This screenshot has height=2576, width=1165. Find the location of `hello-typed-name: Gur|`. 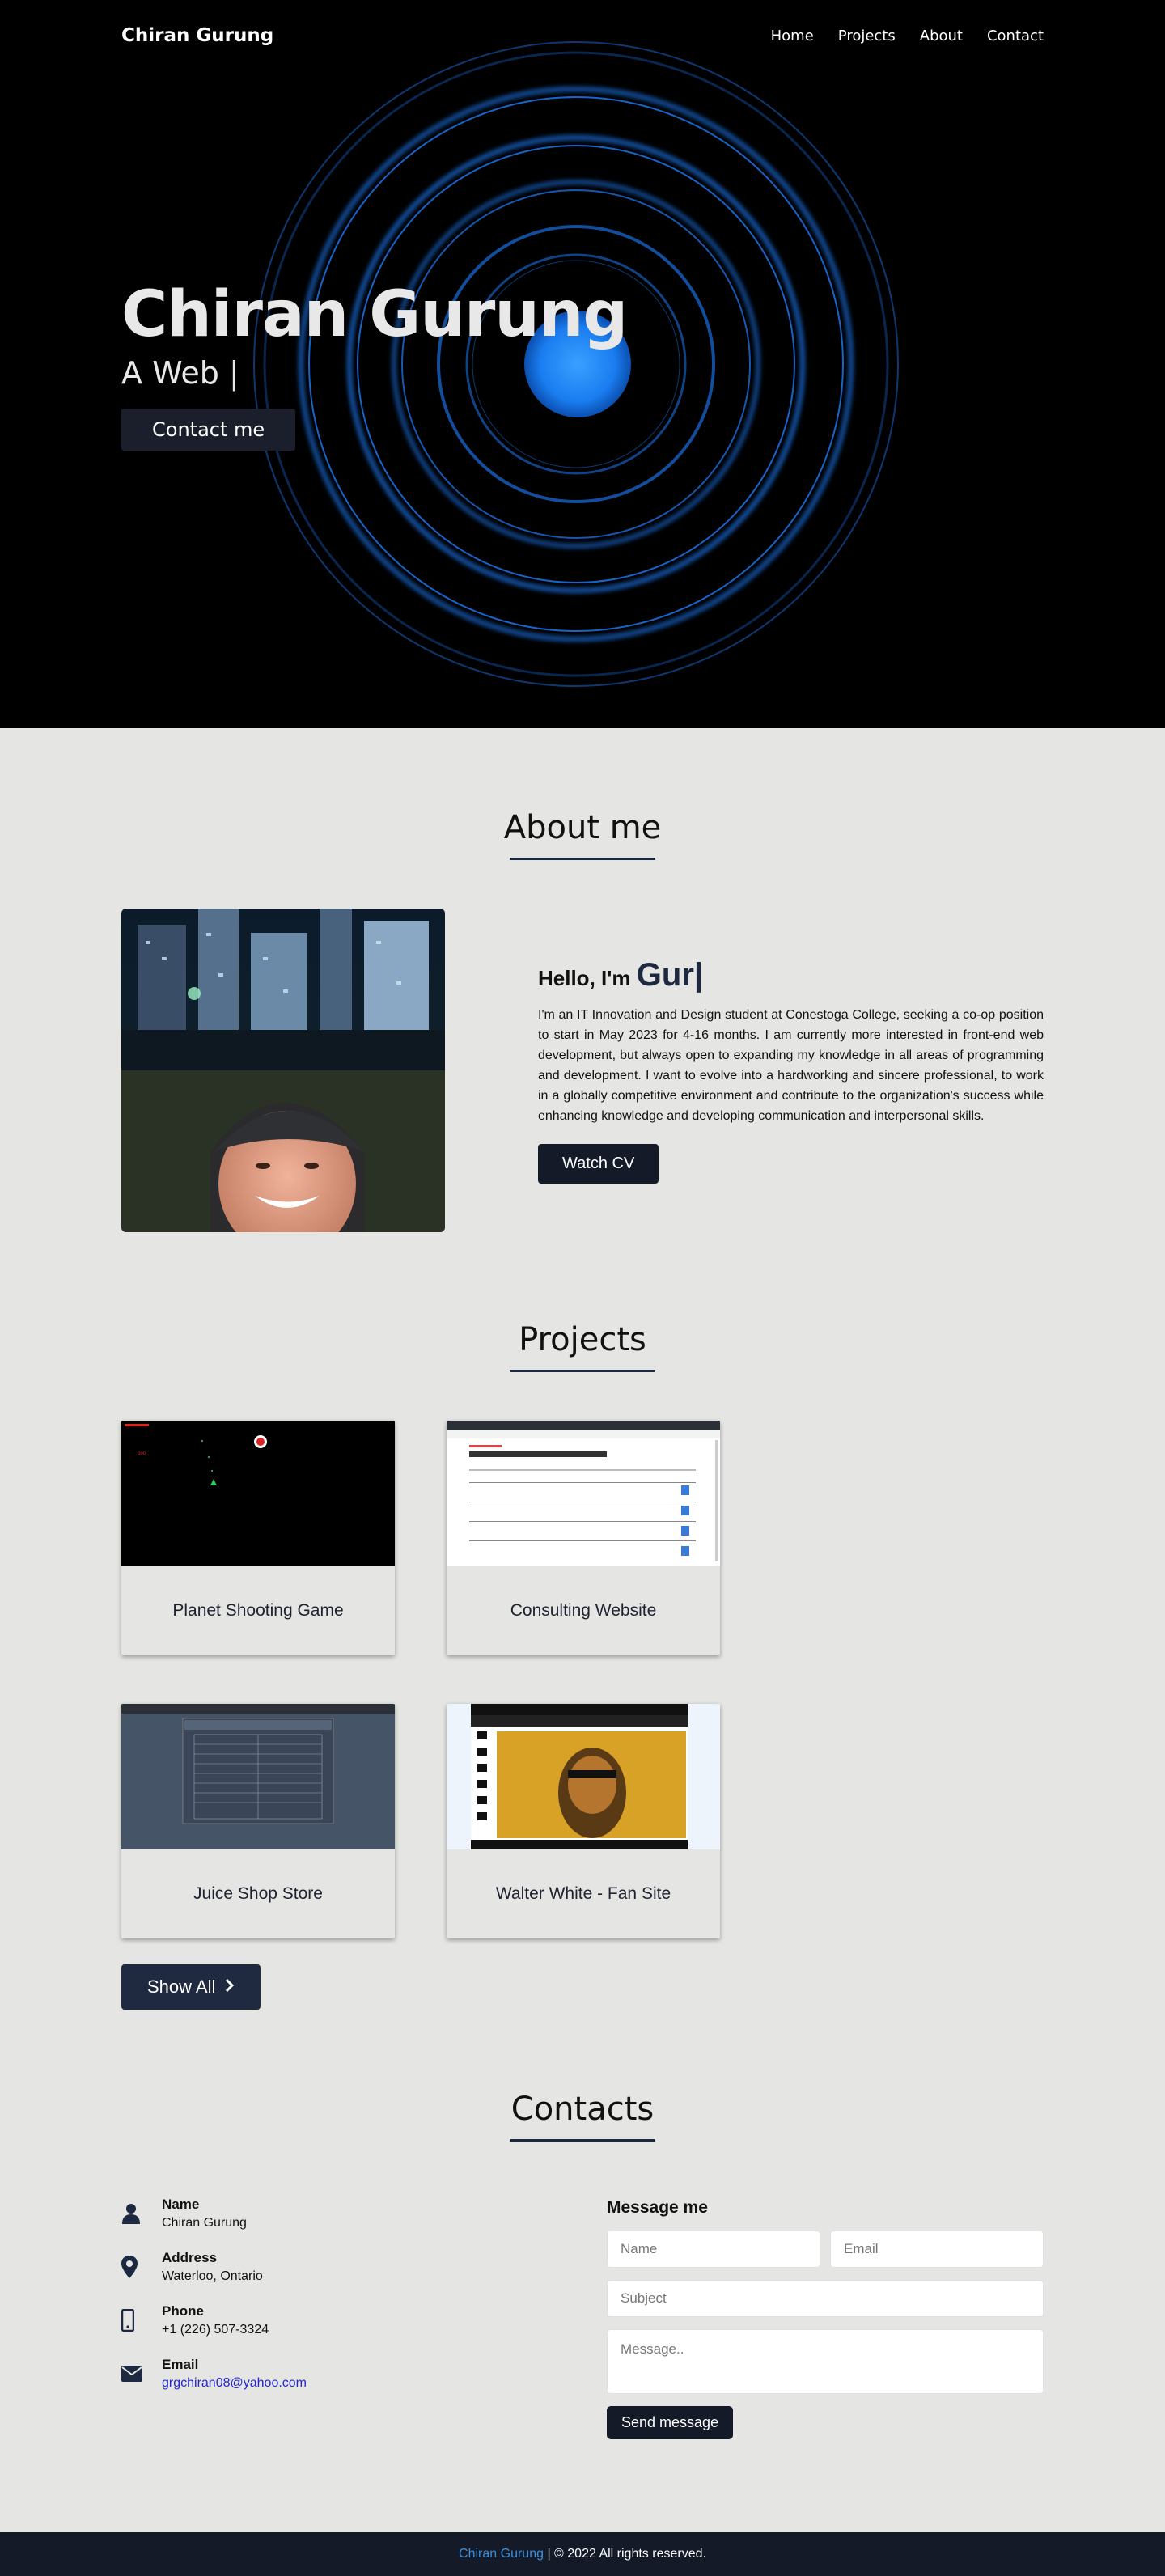

hello-typed-name: Gur| is located at coordinates (670, 975).